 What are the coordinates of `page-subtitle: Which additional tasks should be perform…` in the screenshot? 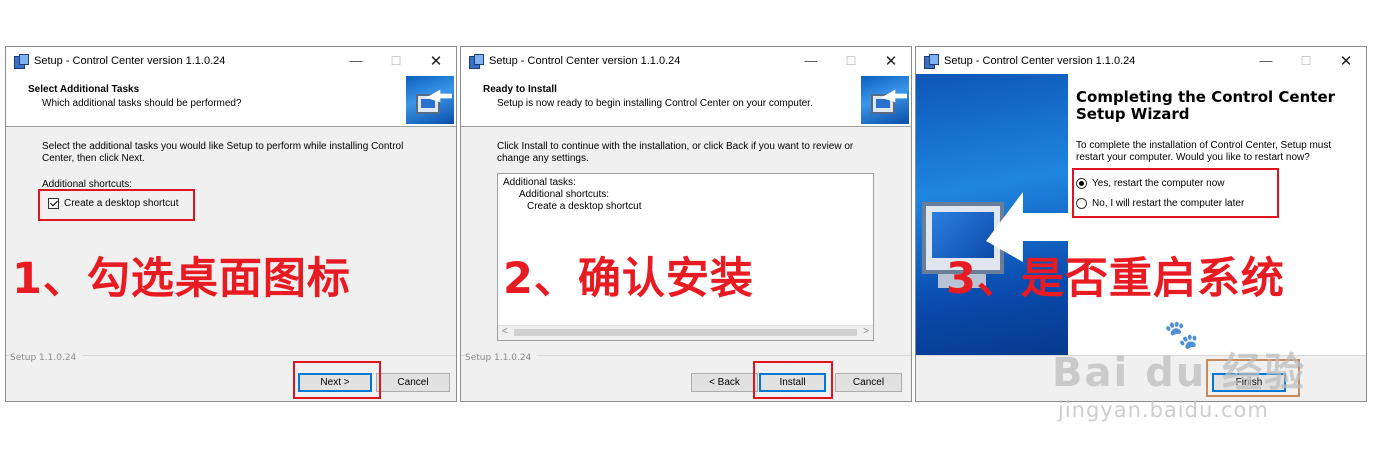 It's located at (142, 103).